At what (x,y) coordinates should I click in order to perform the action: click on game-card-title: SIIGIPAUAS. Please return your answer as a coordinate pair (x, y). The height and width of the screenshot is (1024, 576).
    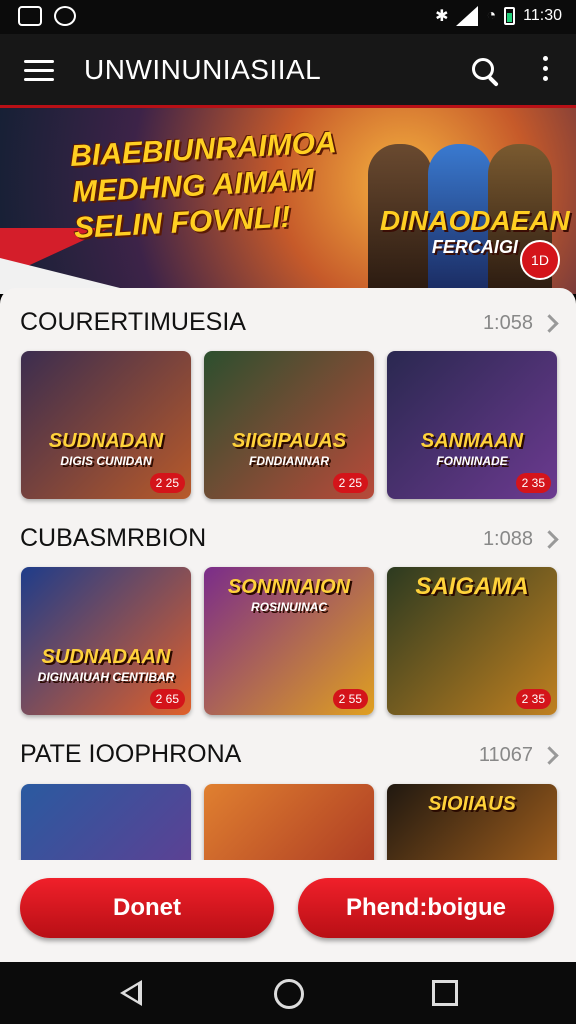
    Looking at the image, I should click on (289, 441).